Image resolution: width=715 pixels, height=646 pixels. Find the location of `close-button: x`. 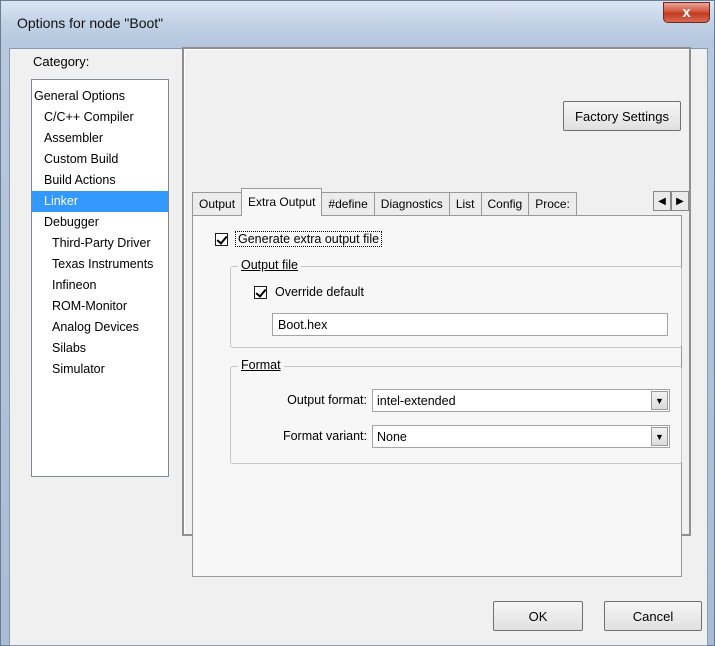

close-button: x is located at coordinates (686, 12).